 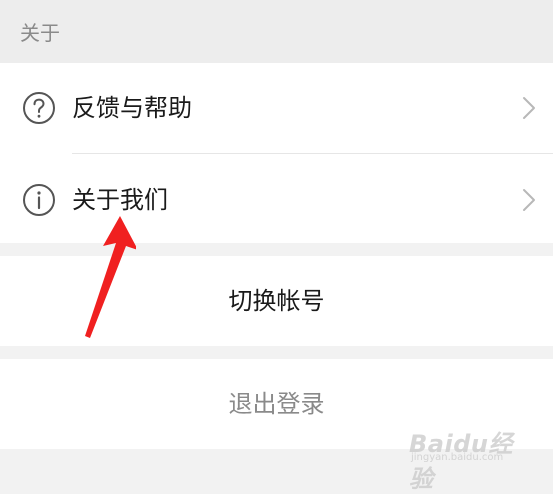 What do you see at coordinates (276, 31) in the screenshot?
I see `section-header: 关于` at bounding box center [276, 31].